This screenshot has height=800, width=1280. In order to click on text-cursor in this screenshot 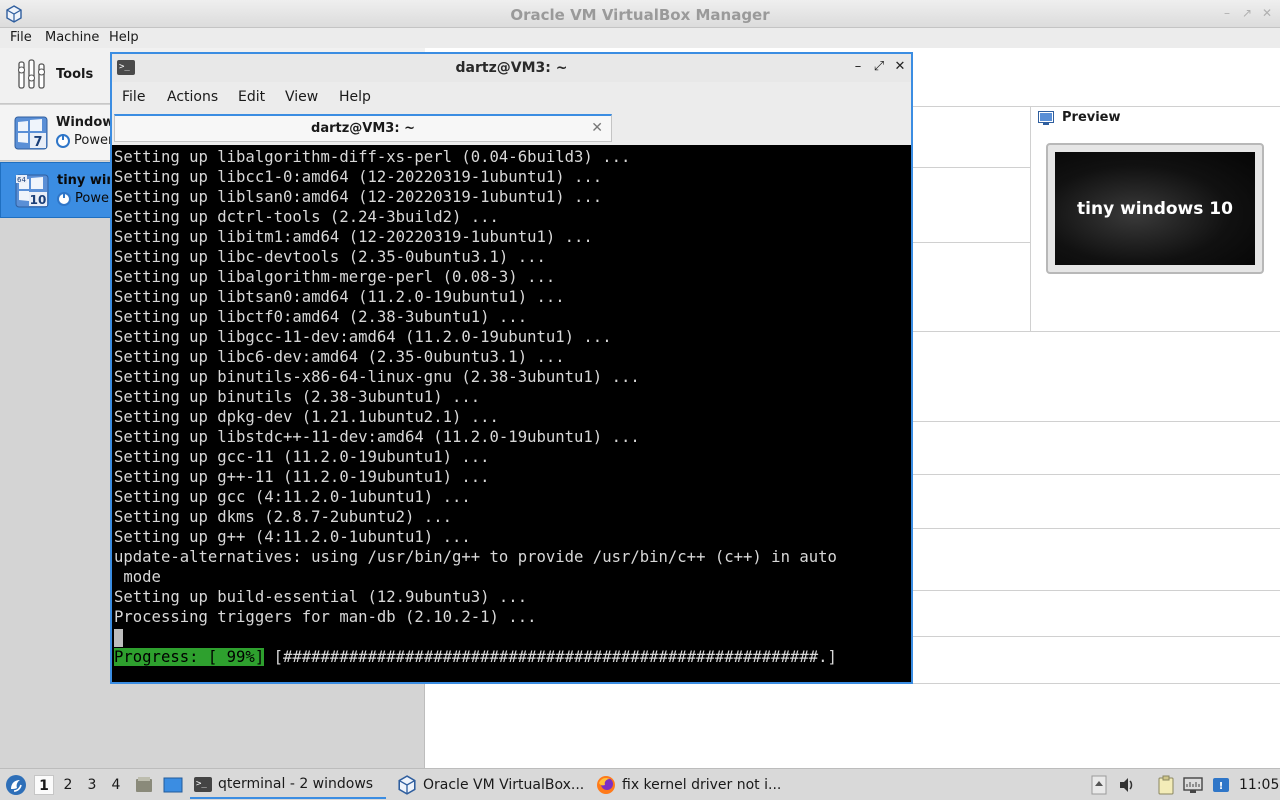, I will do `click(118, 637)`.